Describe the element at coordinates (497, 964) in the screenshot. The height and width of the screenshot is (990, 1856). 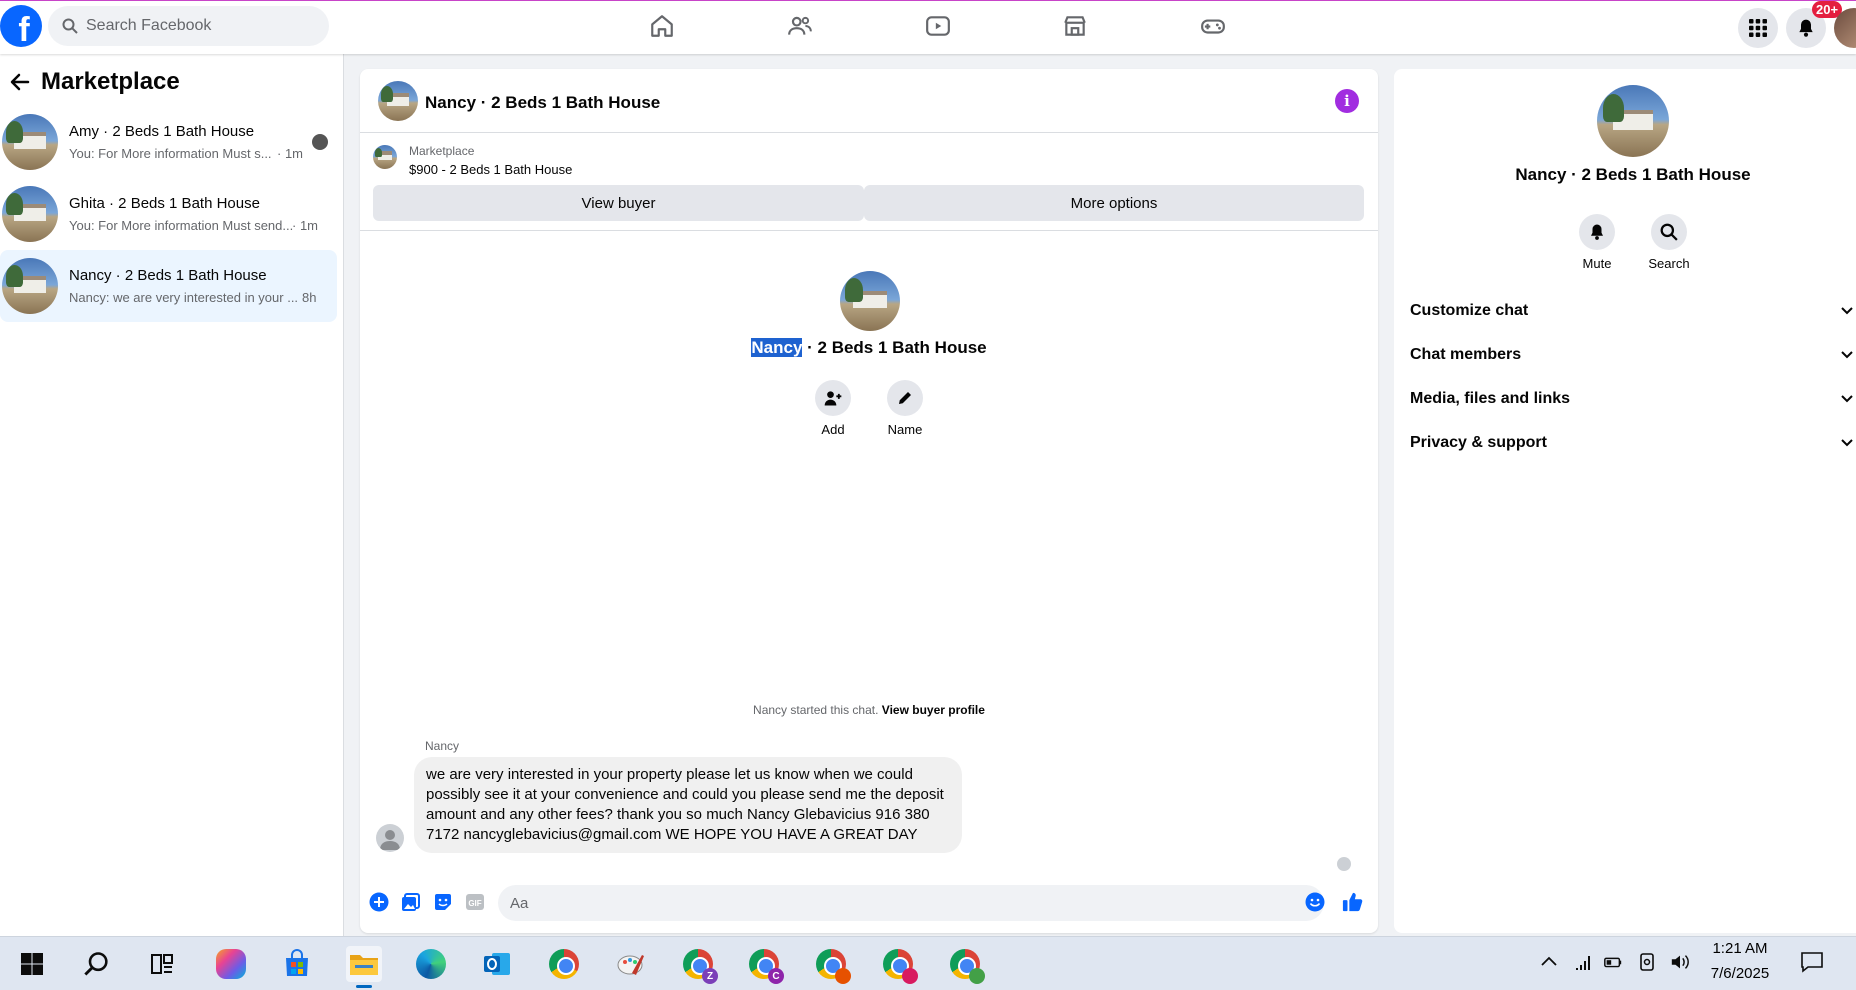
I see `outlook-icon` at that location.